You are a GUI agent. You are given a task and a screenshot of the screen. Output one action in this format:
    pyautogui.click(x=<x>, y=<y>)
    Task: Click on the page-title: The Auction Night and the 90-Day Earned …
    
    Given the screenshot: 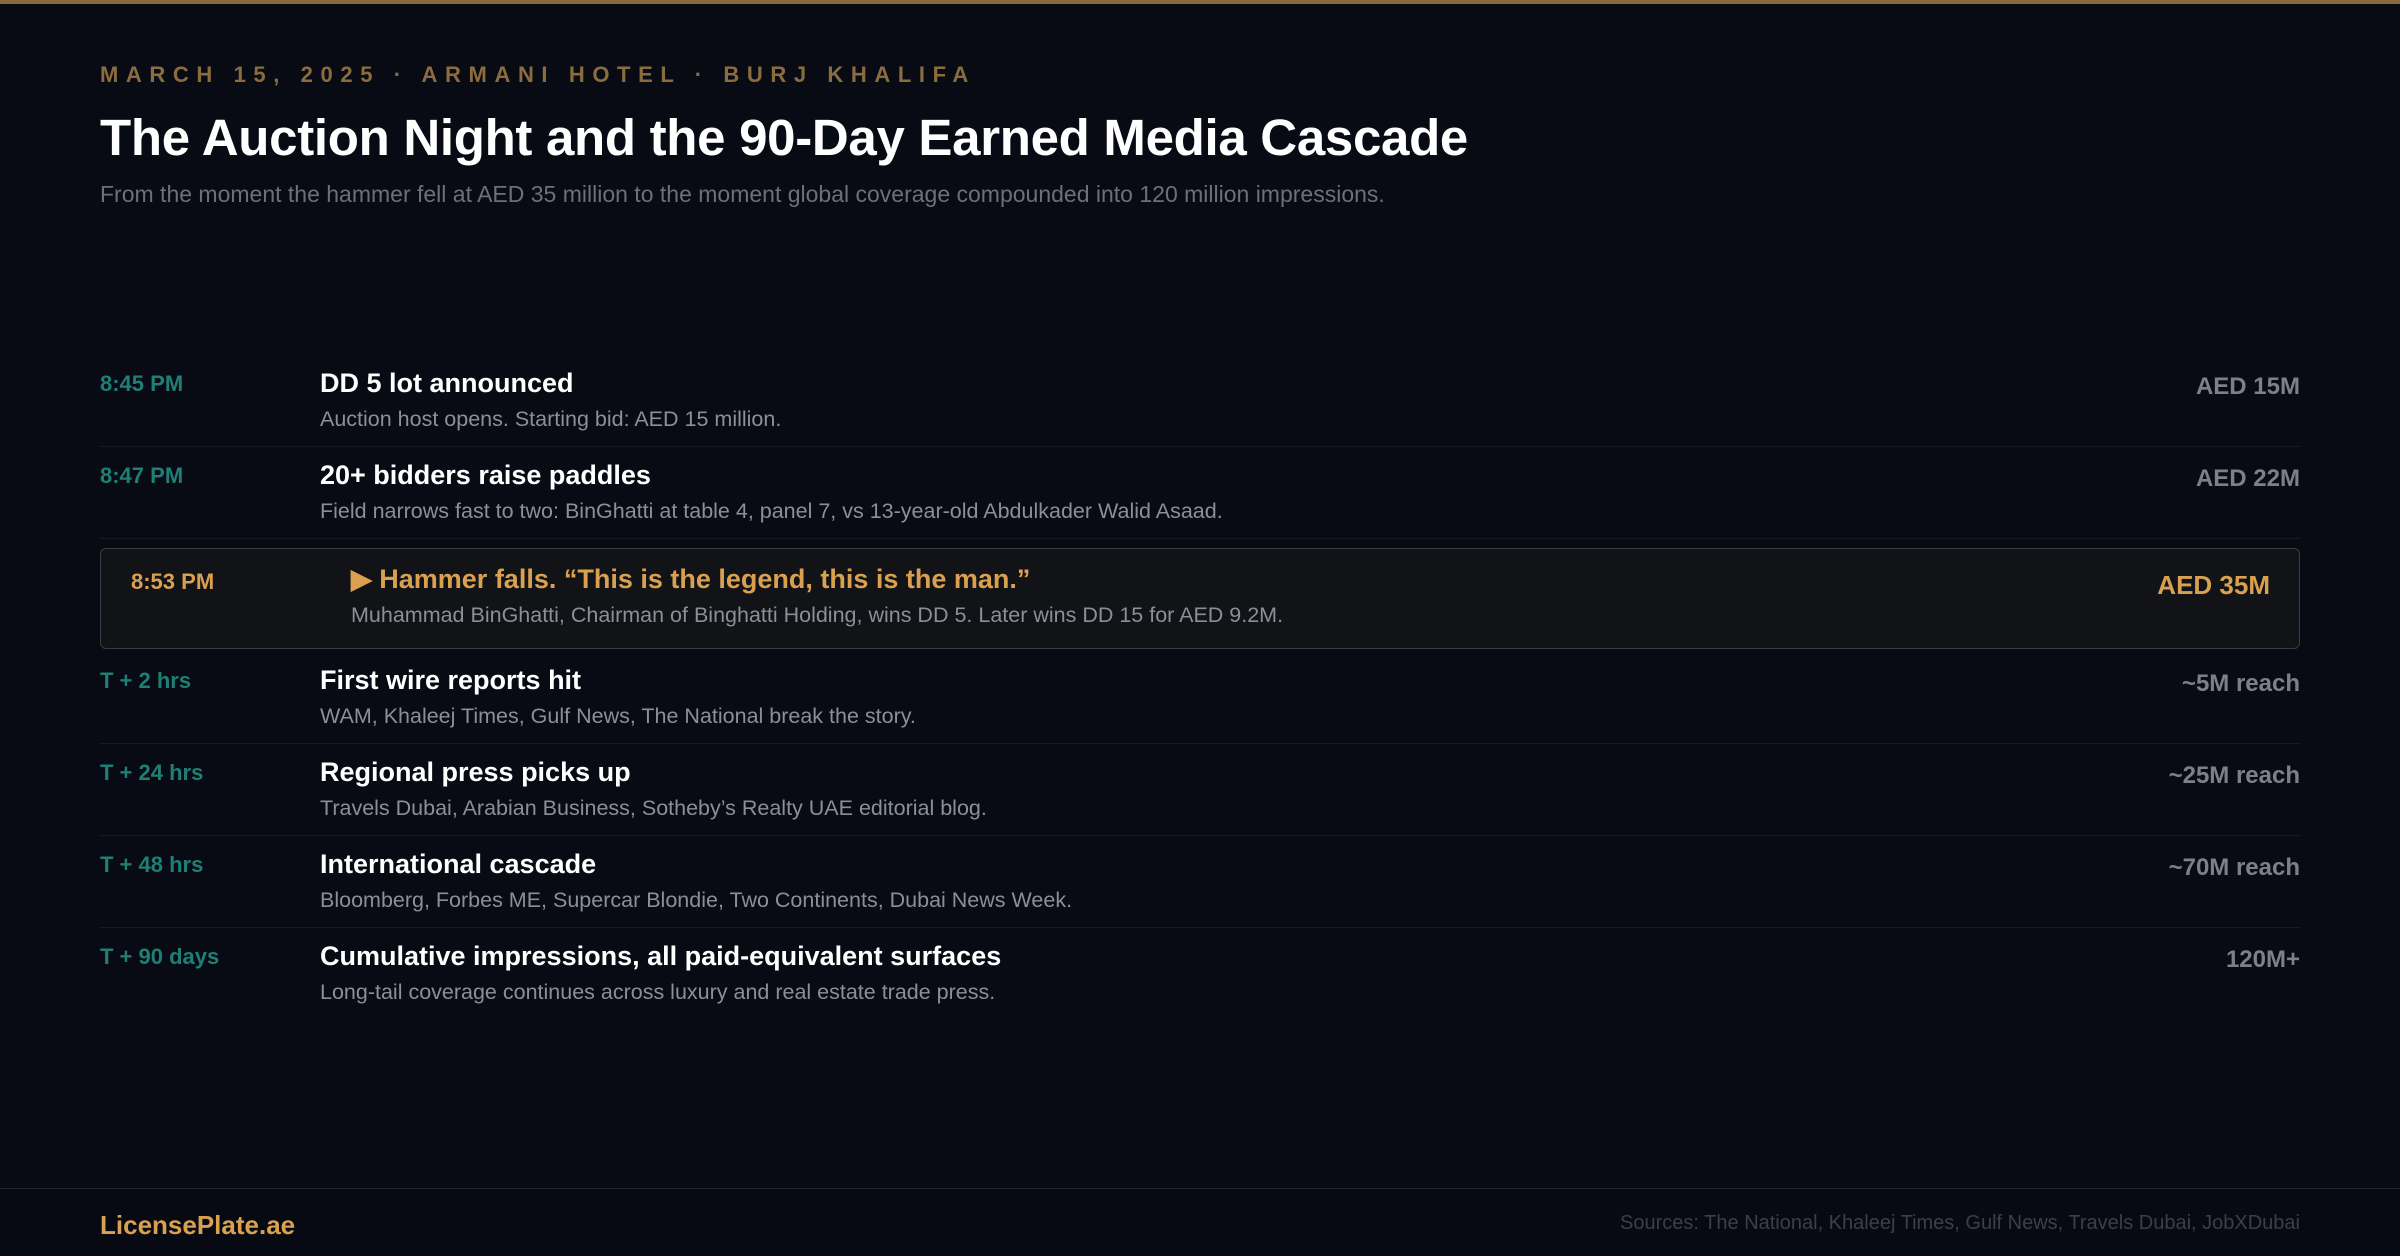 What is the action you would take?
    pyautogui.click(x=784, y=137)
    